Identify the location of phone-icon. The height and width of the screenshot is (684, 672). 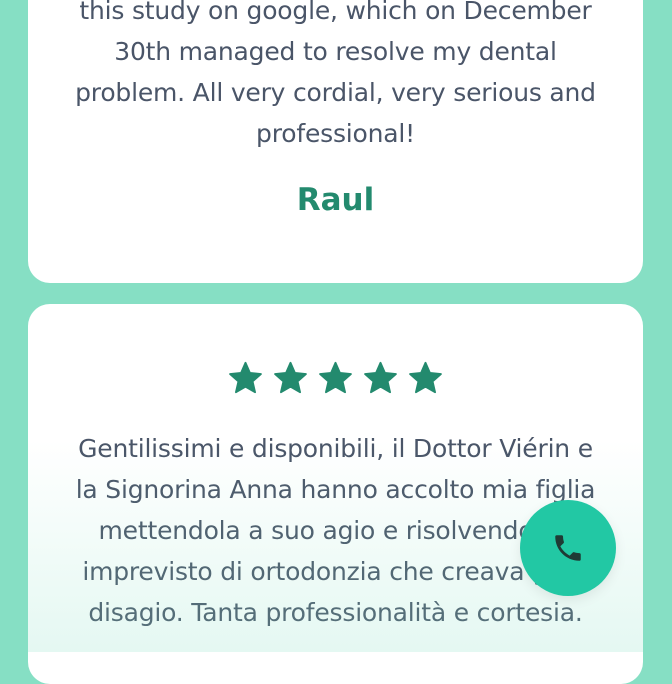
(568, 548).